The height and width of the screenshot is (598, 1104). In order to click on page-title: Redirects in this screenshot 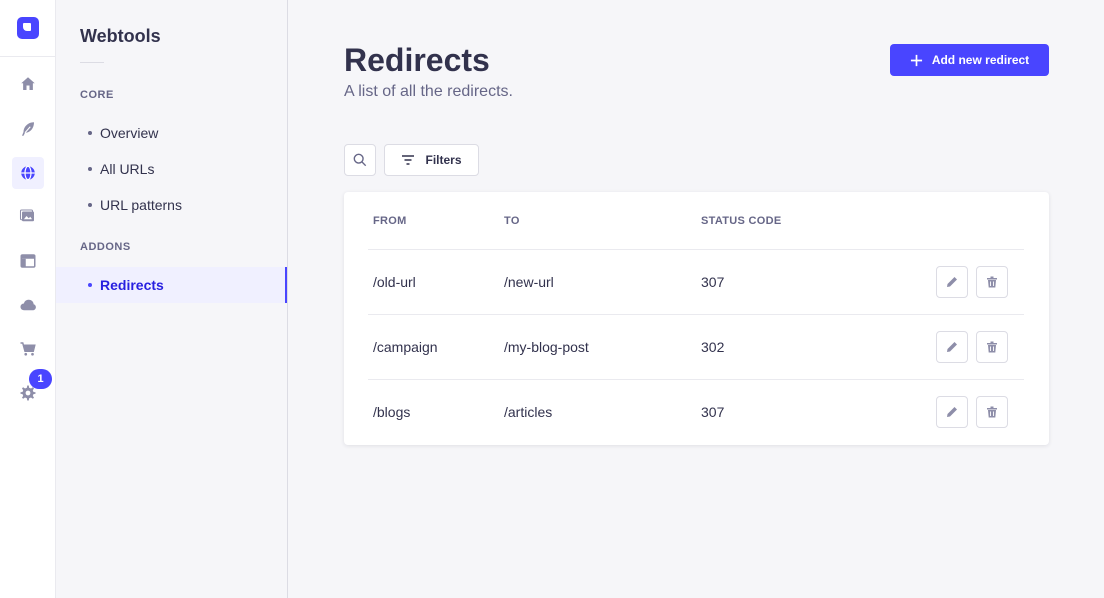, I will do `click(417, 60)`.